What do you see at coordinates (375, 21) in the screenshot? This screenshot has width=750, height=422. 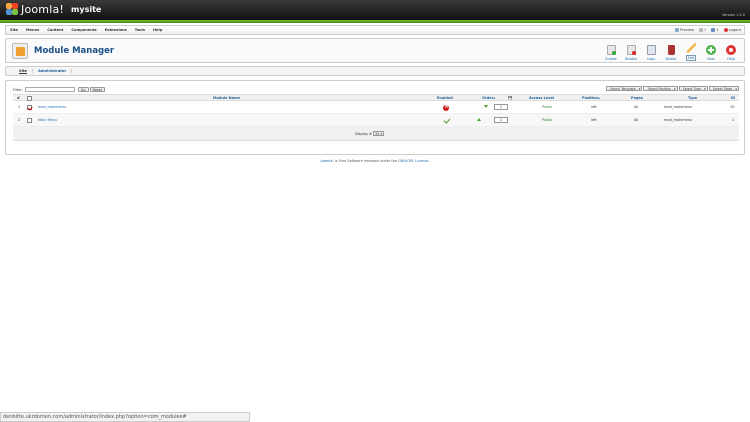 I see `header-divider` at bounding box center [375, 21].